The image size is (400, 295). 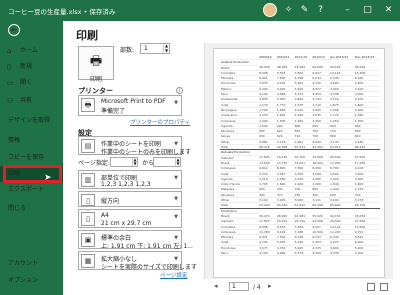 I want to click on highlight-frame, so click(x=32, y=174).